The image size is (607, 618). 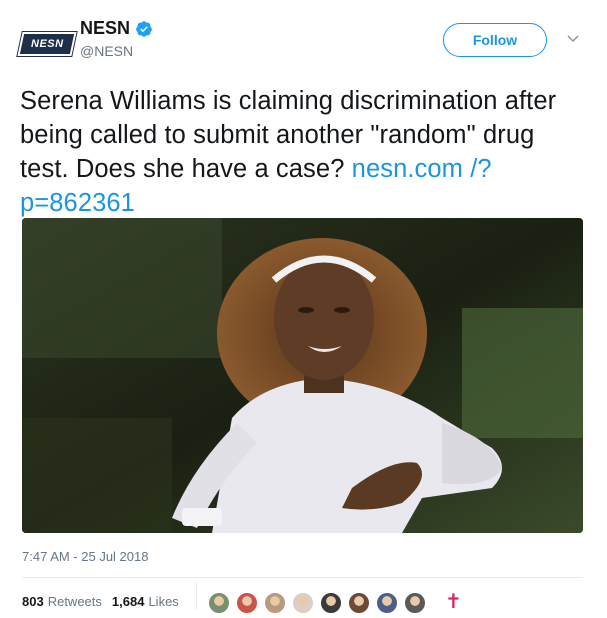 What do you see at coordinates (144, 29) in the screenshot?
I see `verified-badge-icon` at bounding box center [144, 29].